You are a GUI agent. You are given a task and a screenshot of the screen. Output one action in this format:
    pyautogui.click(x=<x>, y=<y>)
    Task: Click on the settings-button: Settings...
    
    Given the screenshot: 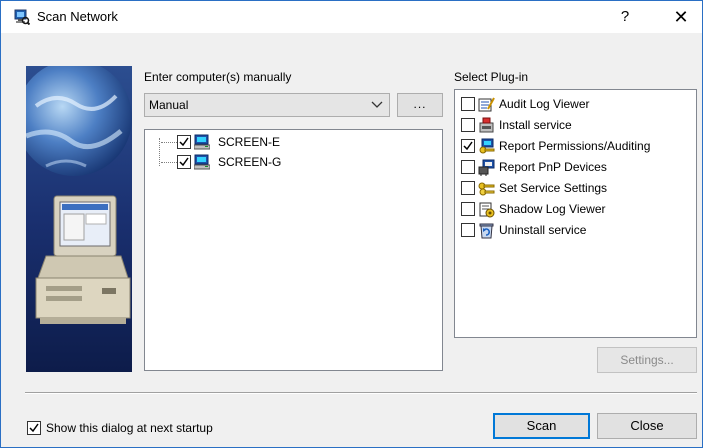 What is the action you would take?
    pyautogui.click(x=647, y=360)
    